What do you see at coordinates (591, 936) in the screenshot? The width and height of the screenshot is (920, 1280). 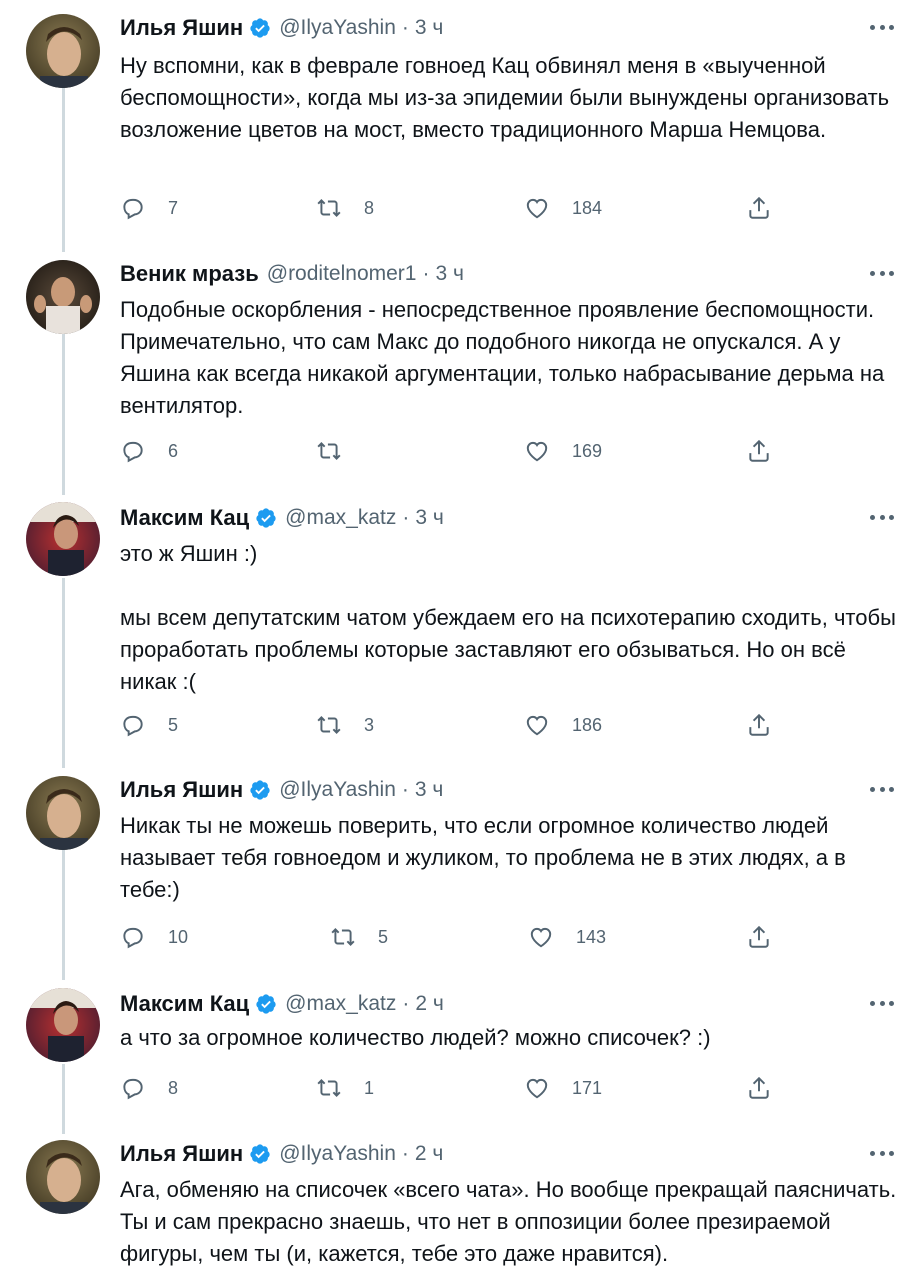 I see `like-count: 143` at bounding box center [591, 936].